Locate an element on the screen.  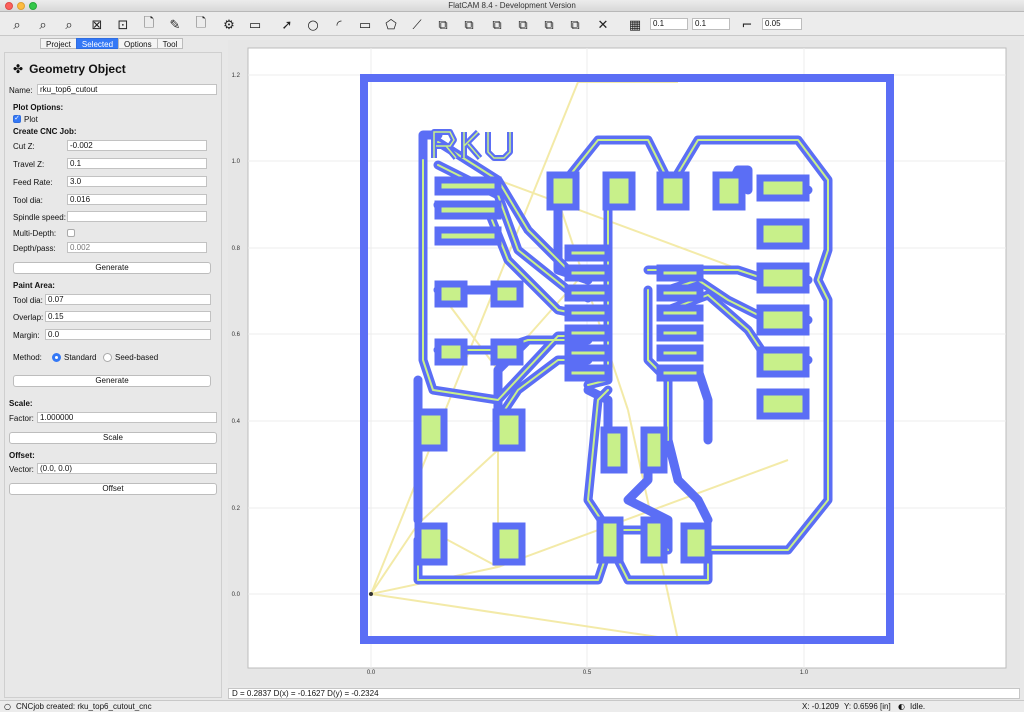
status-message: CNCjob created: rku_top6_cutout_cnc is located at coordinates (84, 706).